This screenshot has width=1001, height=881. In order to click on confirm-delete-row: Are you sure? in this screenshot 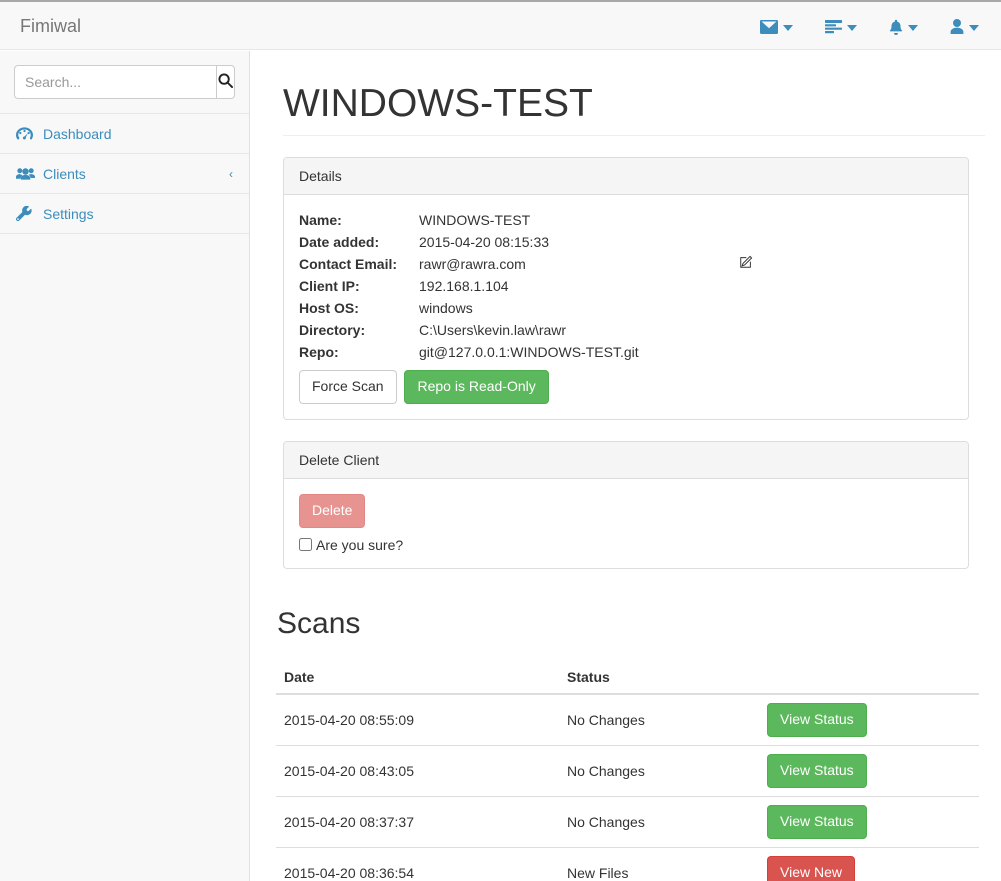, I will do `click(626, 545)`.